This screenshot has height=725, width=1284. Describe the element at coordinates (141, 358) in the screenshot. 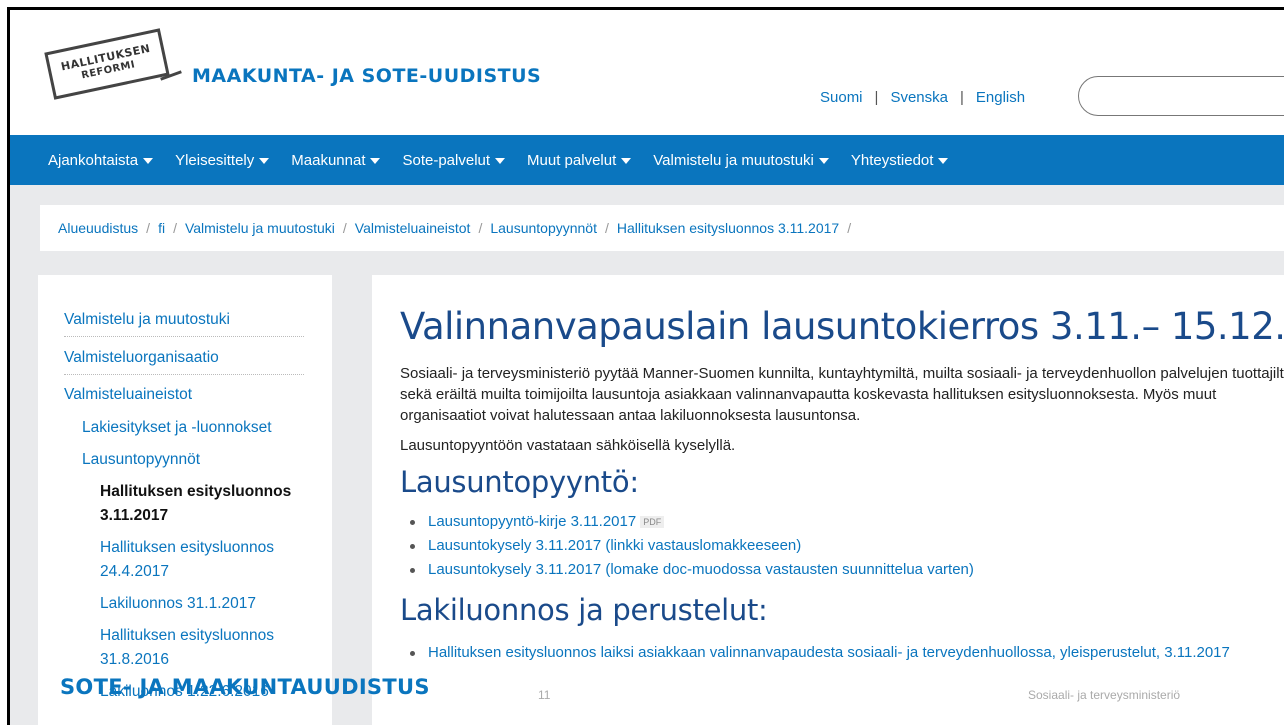

I see `sidebar-item-organisaatio: Valmisteluorganisaatio` at that location.